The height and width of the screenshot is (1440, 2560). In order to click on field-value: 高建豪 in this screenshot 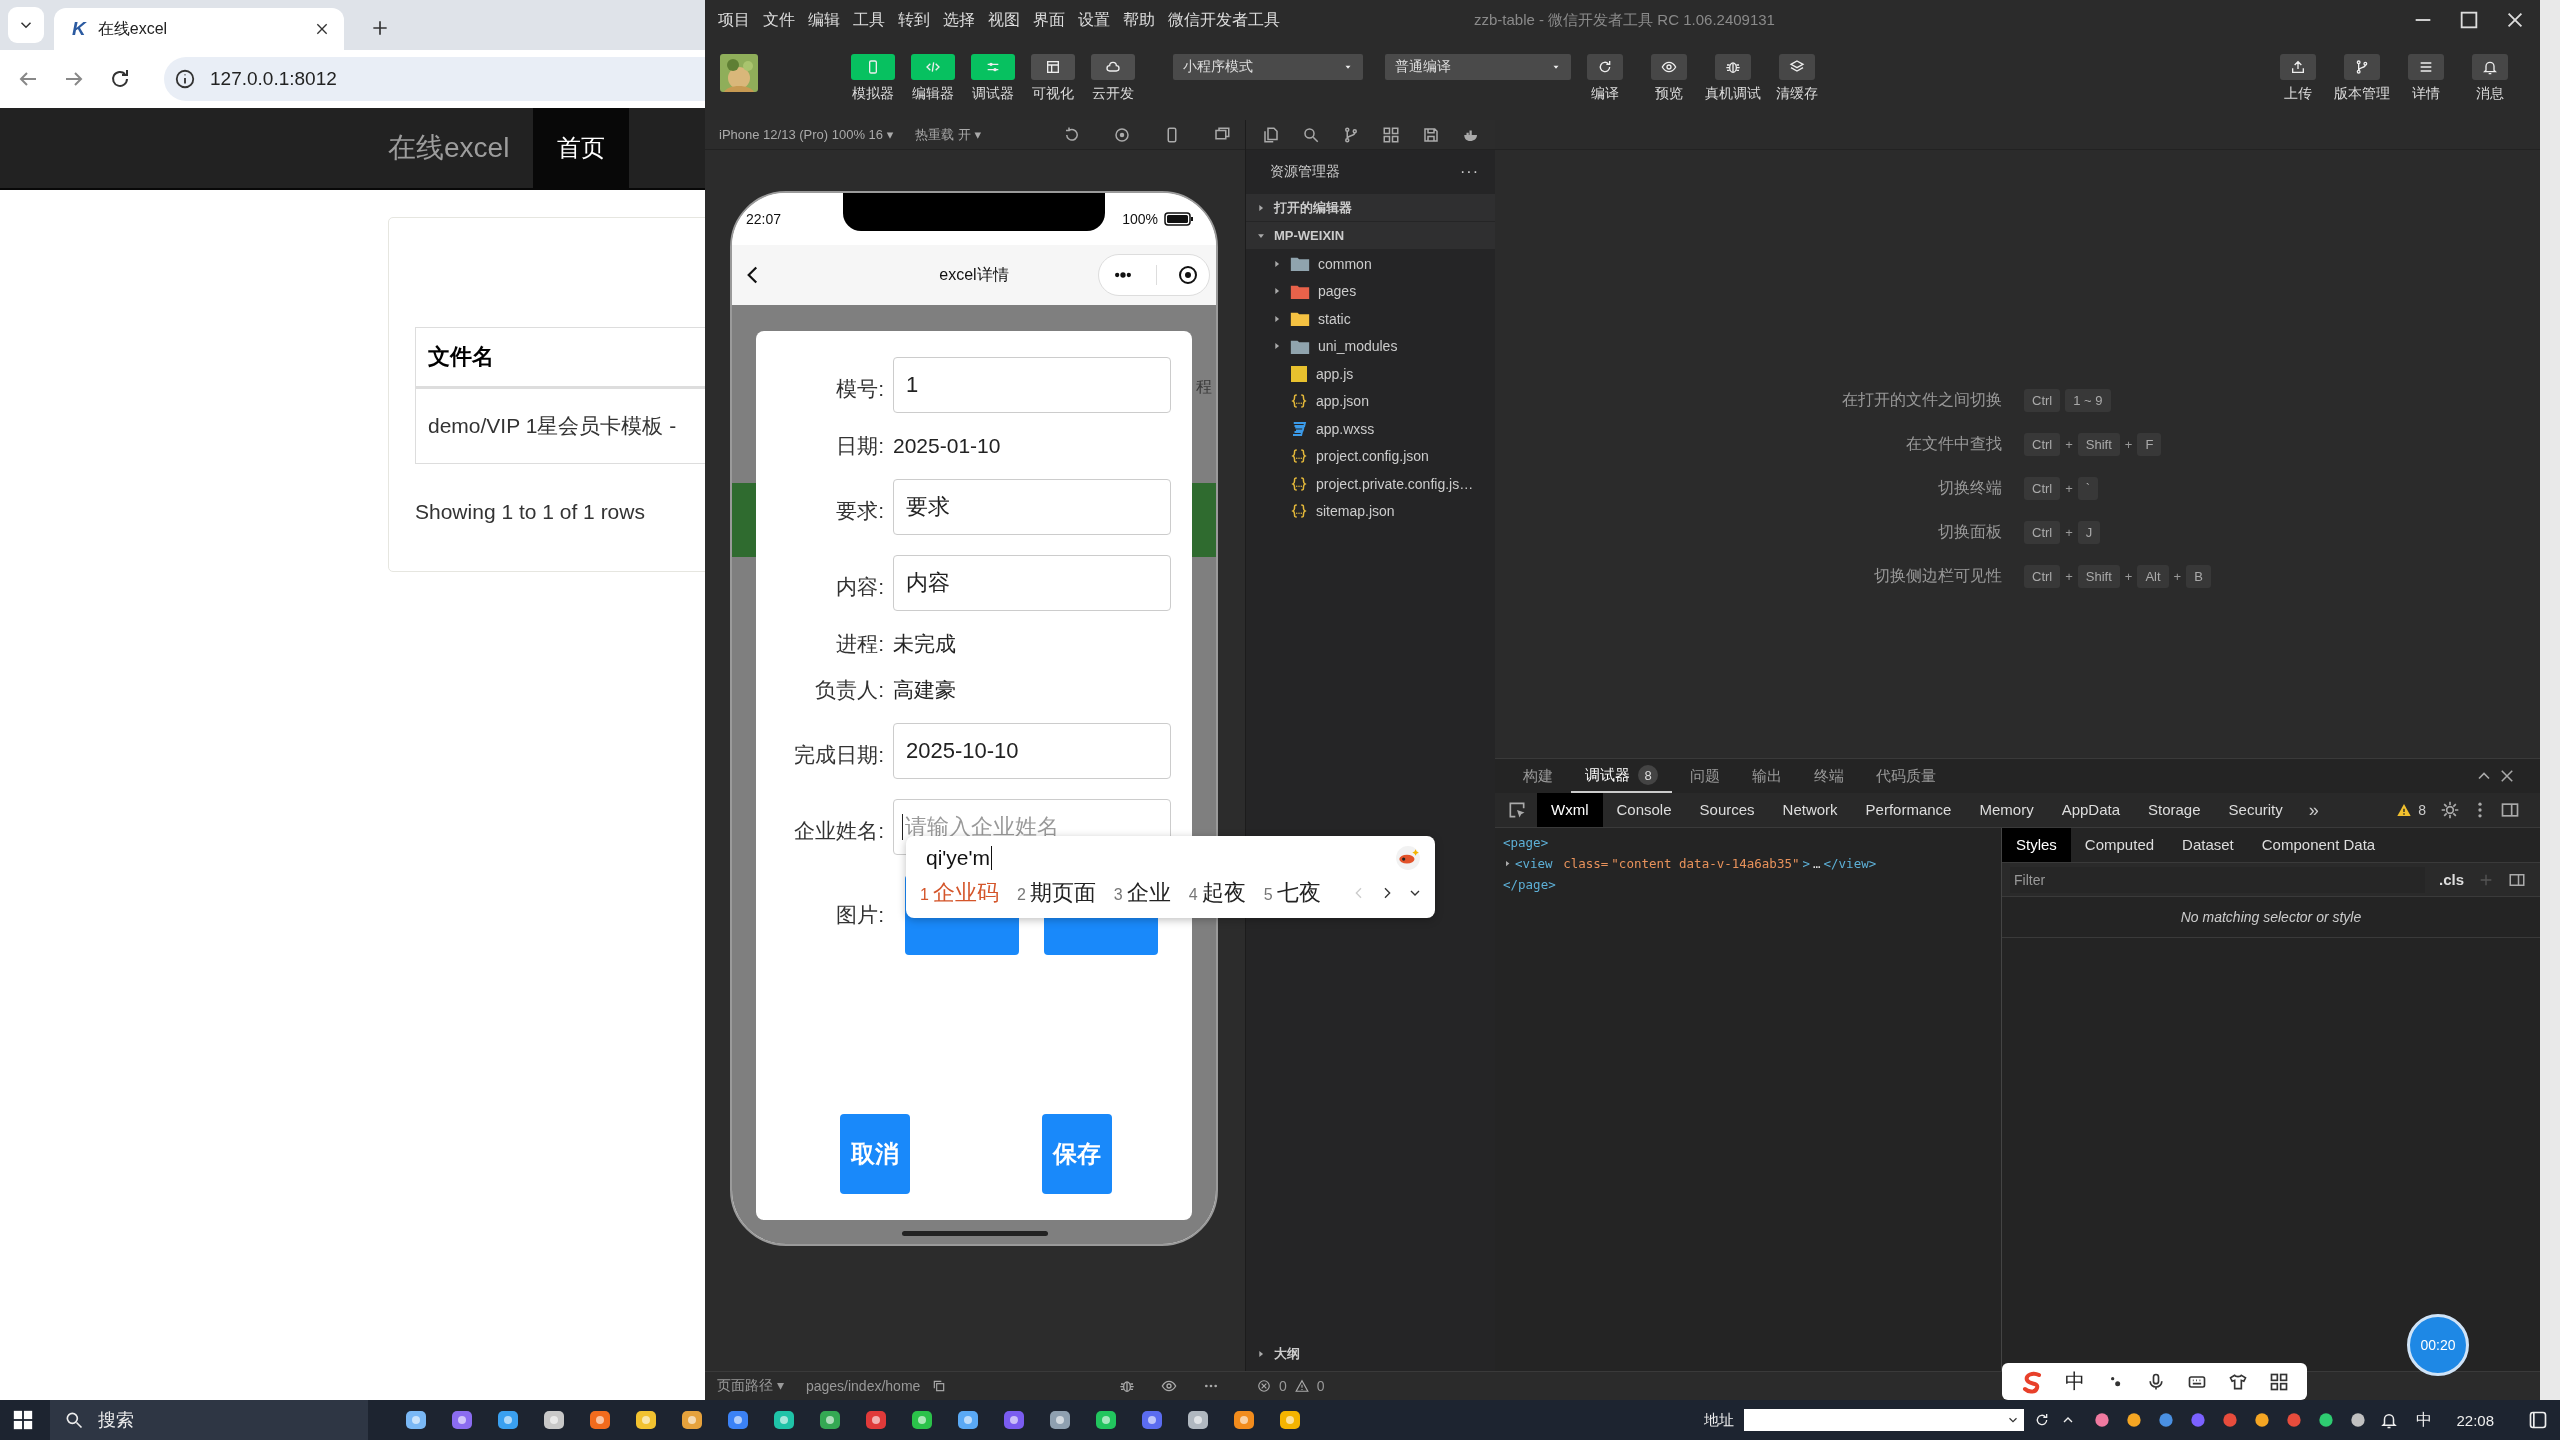, I will do `click(924, 690)`.